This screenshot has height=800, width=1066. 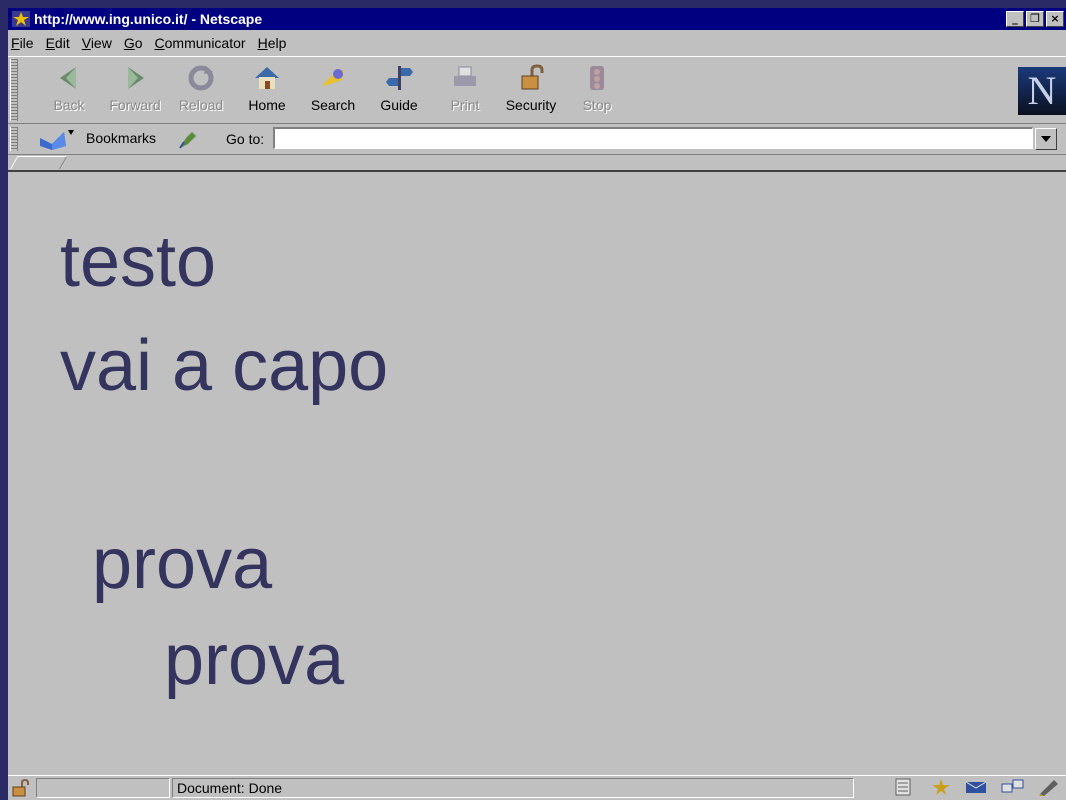 I want to click on text-line-prova-1: prova, so click(x=182, y=564).